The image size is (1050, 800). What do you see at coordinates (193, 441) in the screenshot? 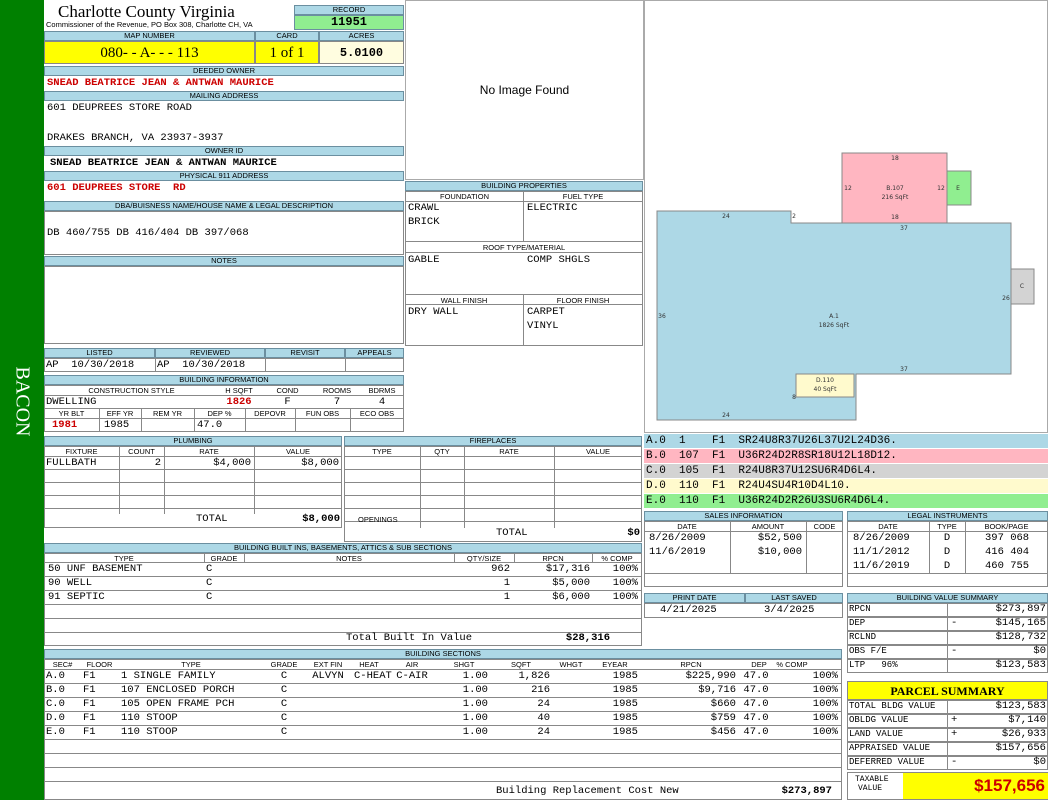
I see `plumbing-label: PLUMBING` at bounding box center [193, 441].